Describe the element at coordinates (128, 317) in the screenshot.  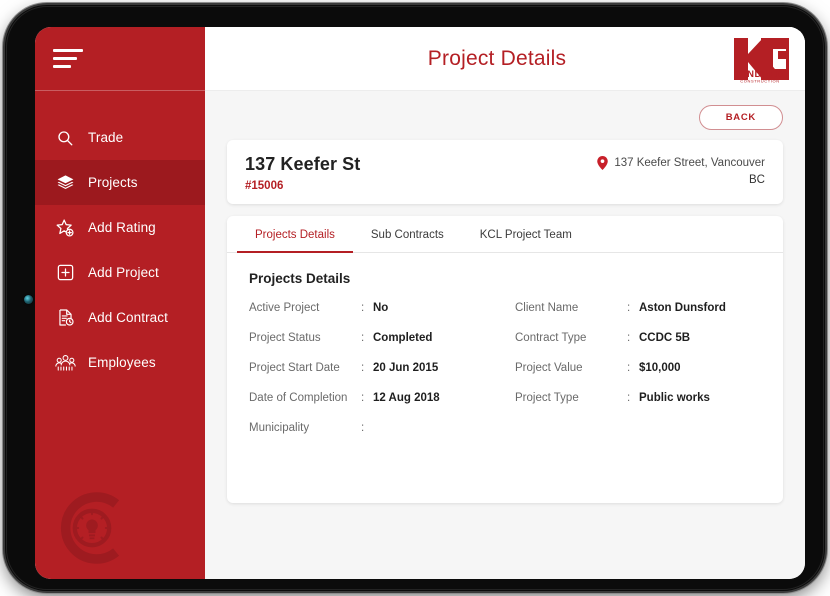
I see `sidebar-item-label: Add Contract` at that location.